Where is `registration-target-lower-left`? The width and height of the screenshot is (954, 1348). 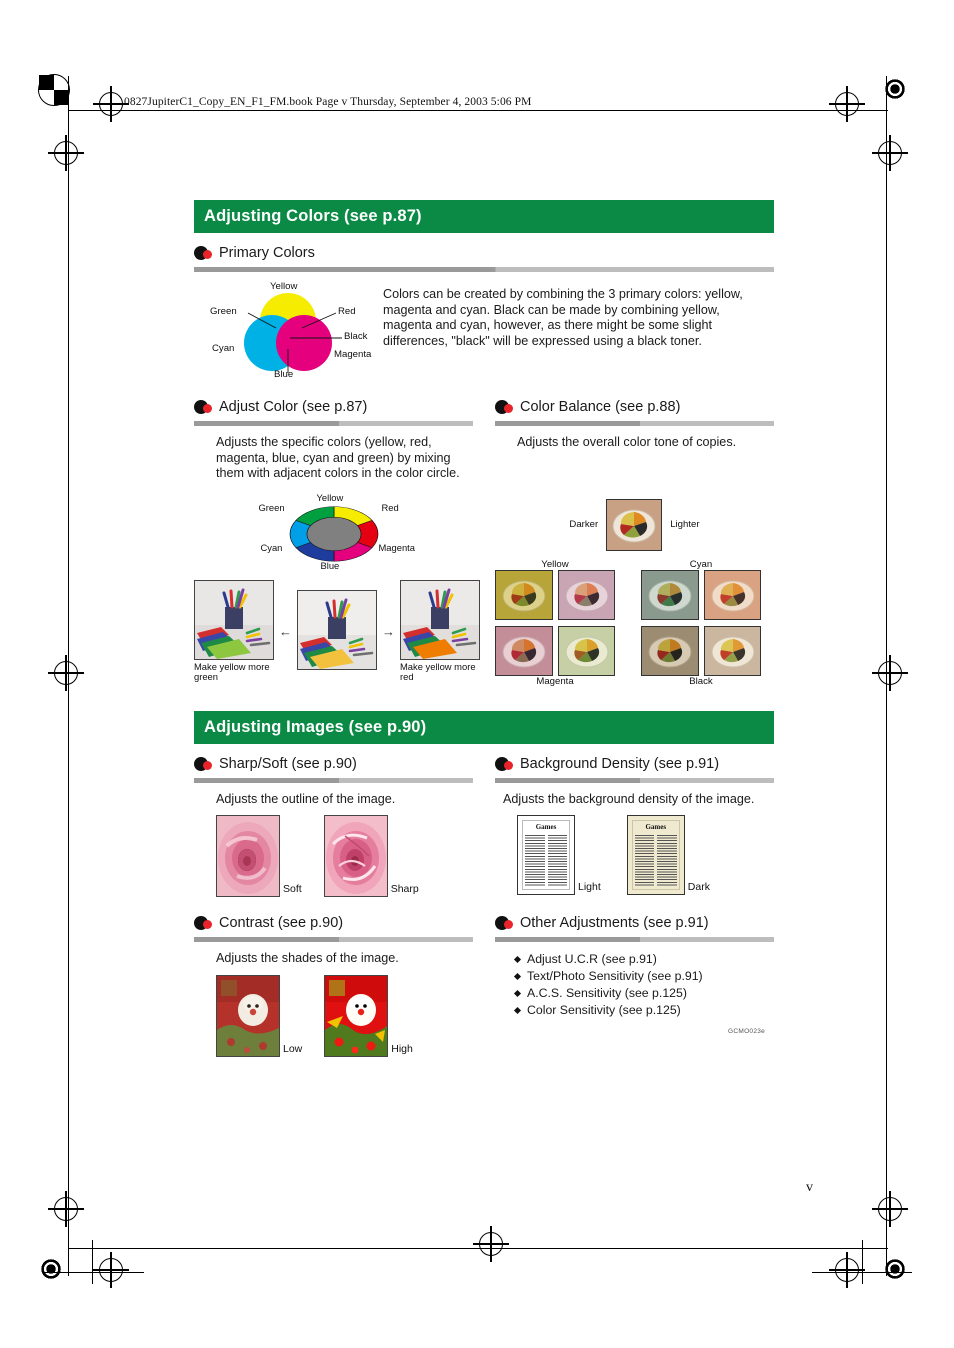 registration-target-lower-left is located at coordinates (66, 673).